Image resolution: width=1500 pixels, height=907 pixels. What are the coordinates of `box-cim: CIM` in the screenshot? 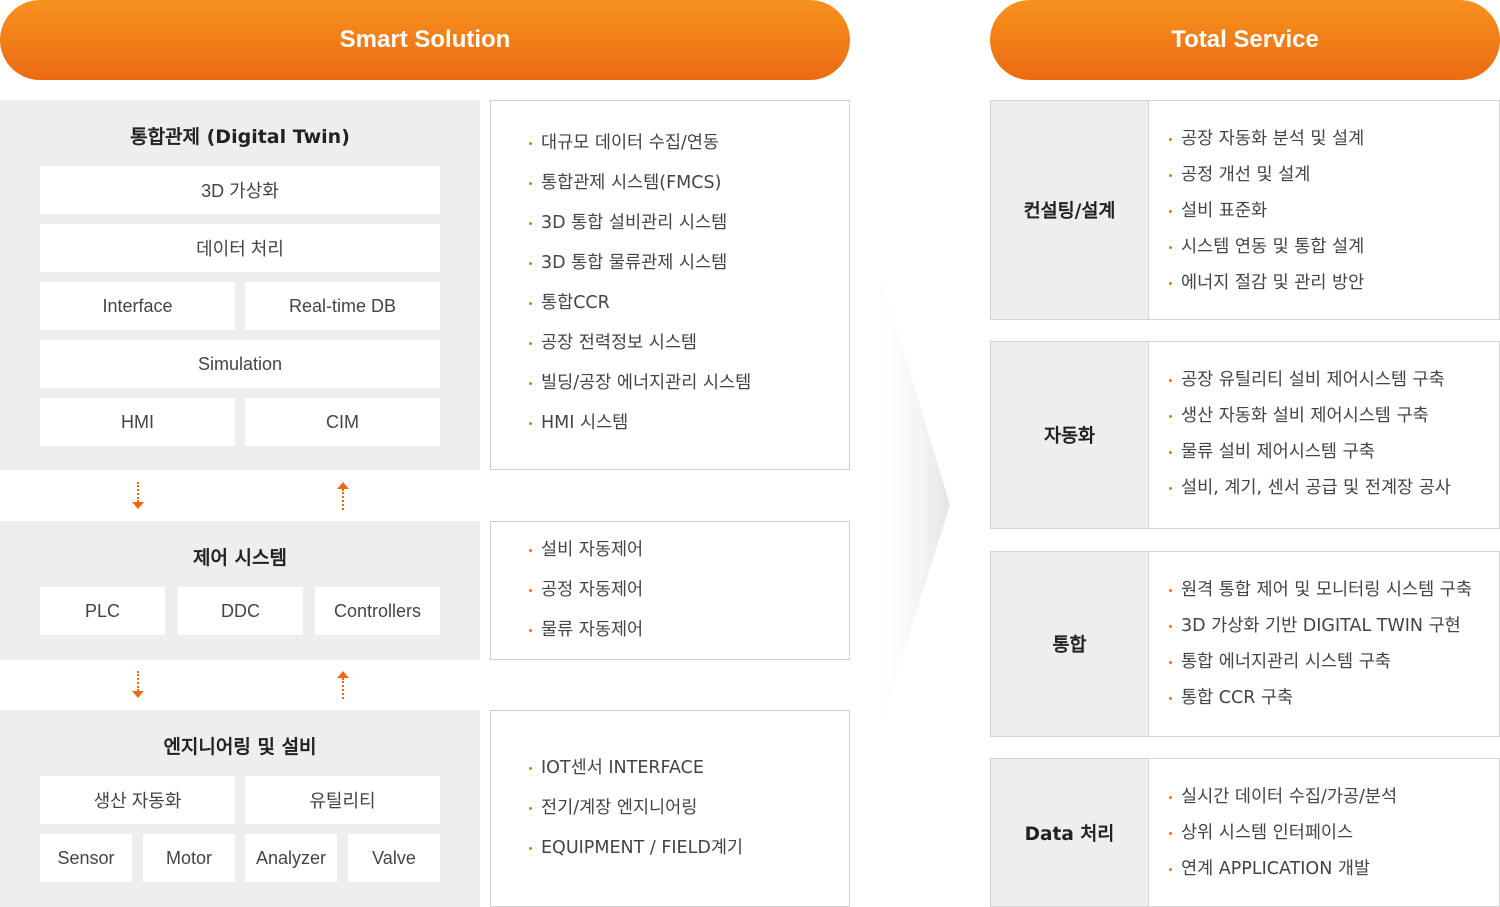 It's located at (342, 422).